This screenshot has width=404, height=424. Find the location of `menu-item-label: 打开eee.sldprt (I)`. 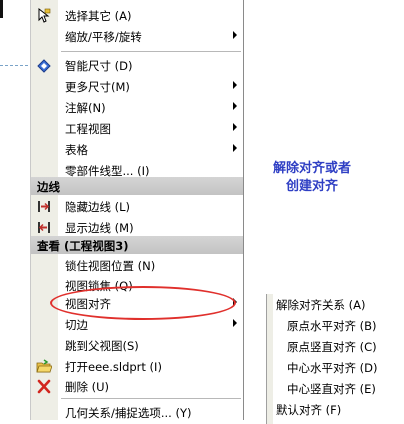

menu-item-label: 打开eee.sldprt (I) is located at coordinates (113, 367).